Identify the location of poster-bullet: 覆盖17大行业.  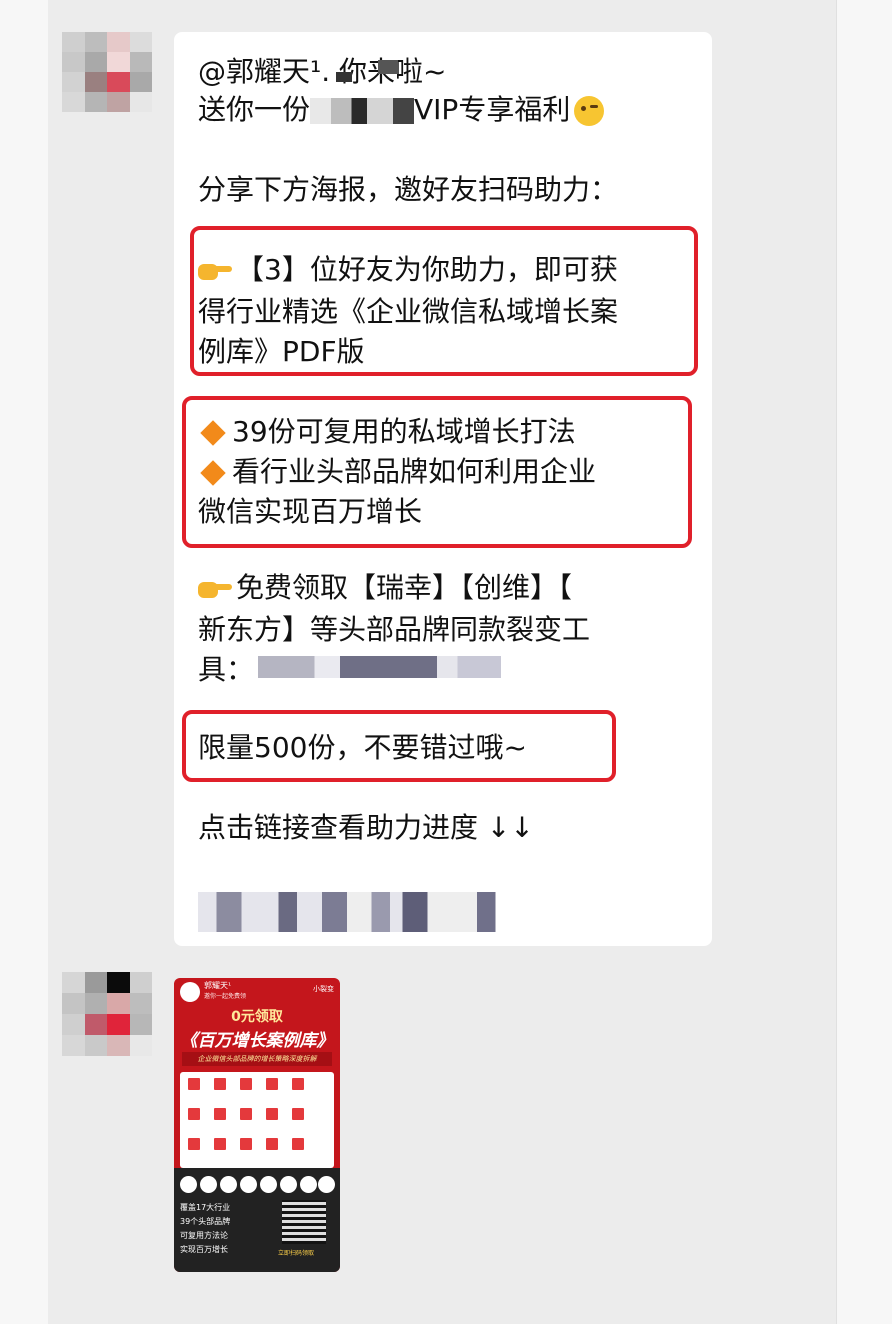
(205, 1207).